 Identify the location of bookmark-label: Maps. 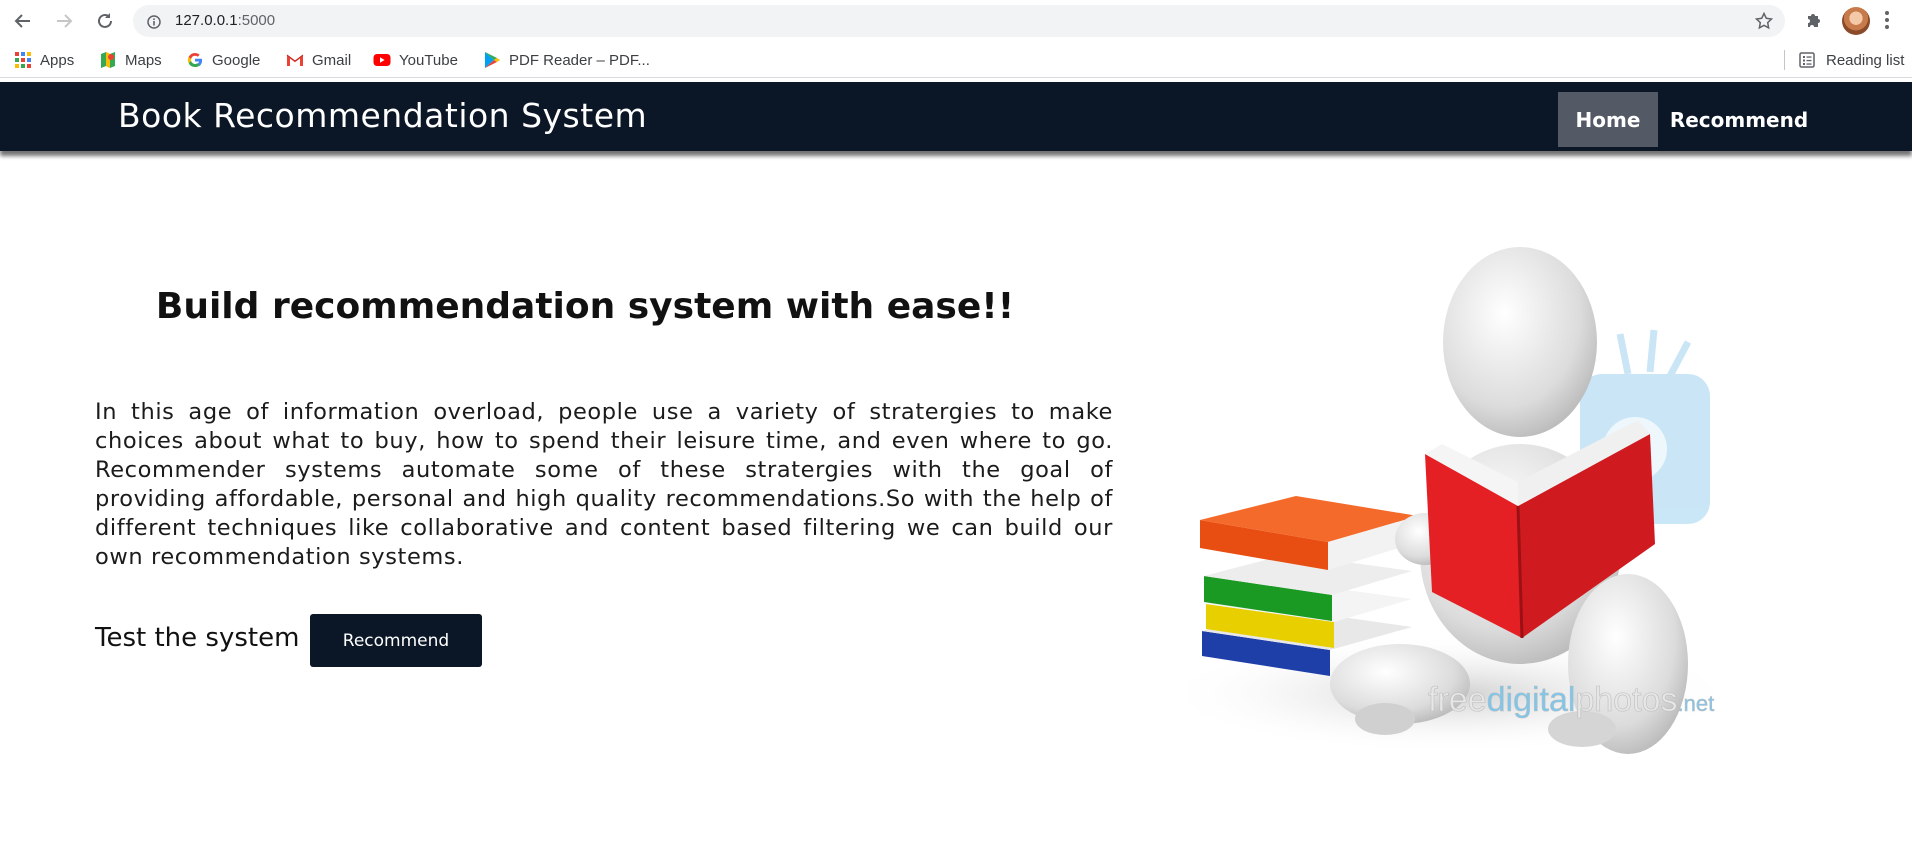
(143, 60).